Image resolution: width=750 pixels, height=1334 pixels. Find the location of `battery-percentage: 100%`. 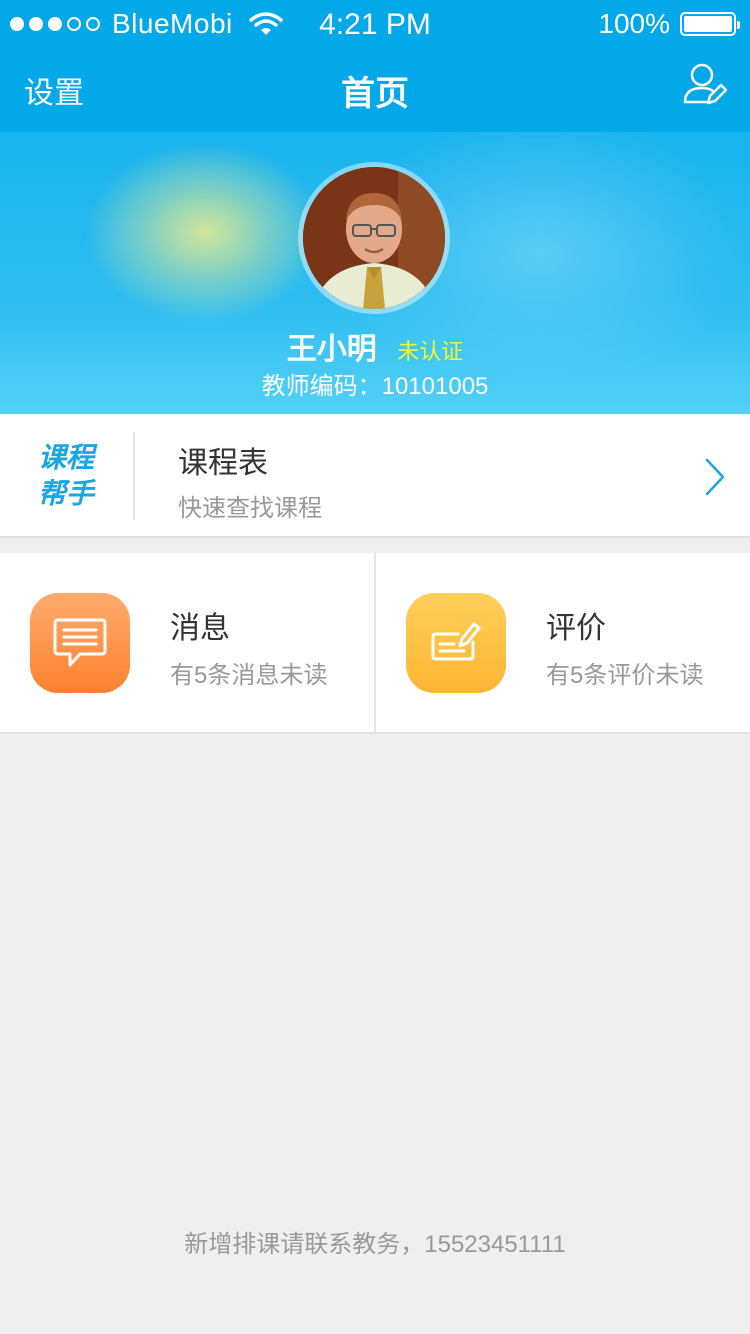

battery-percentage: 100% is located at coordinates (634, 23).